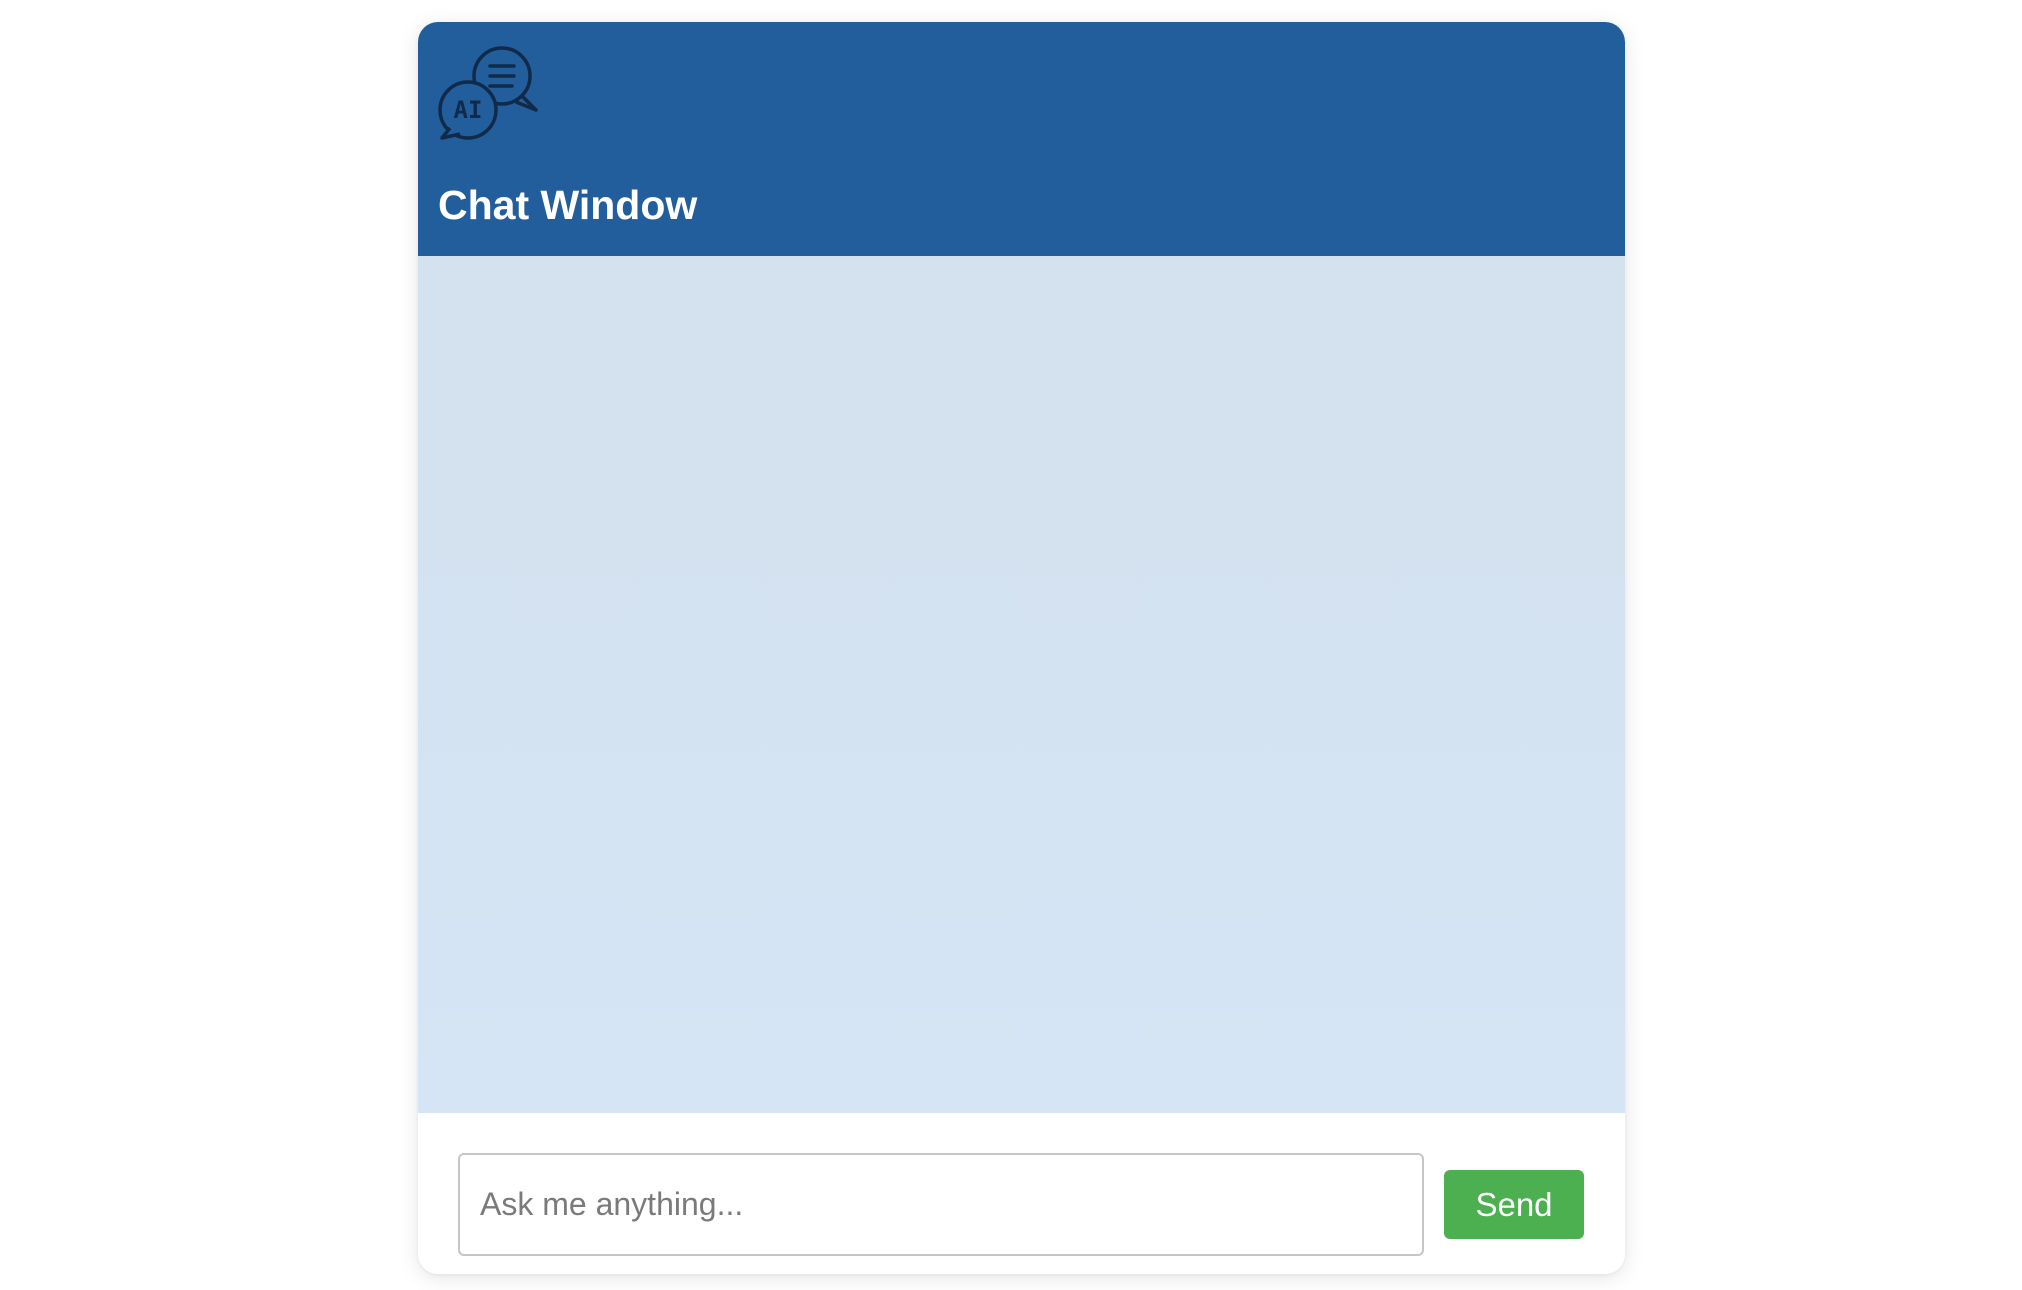  I want to click on ai-chat-bubbles-icon: AI, so click(488, 93).